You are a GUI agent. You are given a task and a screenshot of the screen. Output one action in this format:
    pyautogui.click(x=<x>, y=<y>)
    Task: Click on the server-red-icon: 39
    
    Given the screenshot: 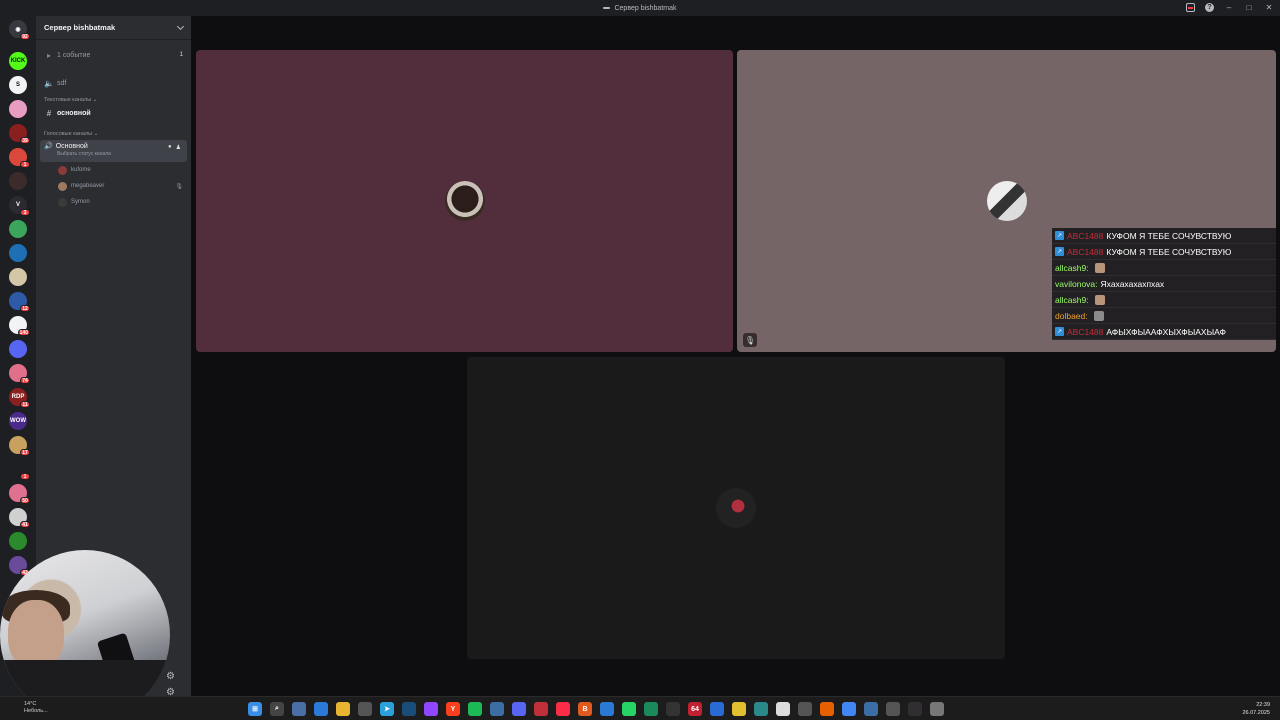 What is the action you would take?
    pyautogui.click(x=19, y=134)
    